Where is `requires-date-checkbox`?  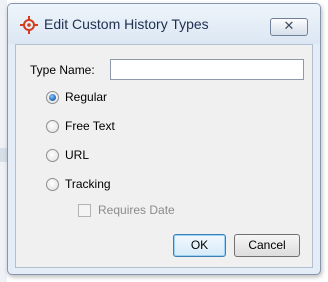
requires-date-checkbox is located at coordinates (84, 210).